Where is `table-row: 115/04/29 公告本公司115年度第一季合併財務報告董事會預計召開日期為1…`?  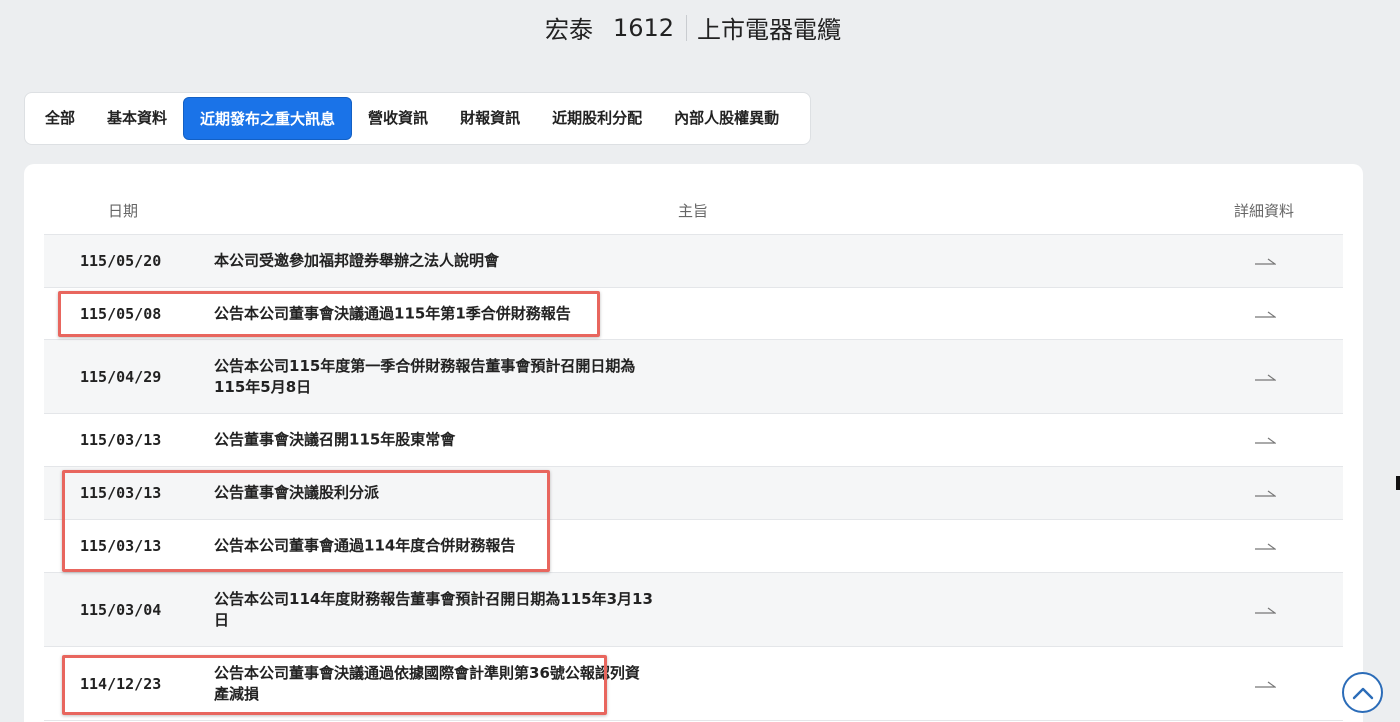
table-row: 115/04/29 公告本公司115年度第一季合併財務報告董事會預計召開日期為1… is located at coordinates (693, 377).